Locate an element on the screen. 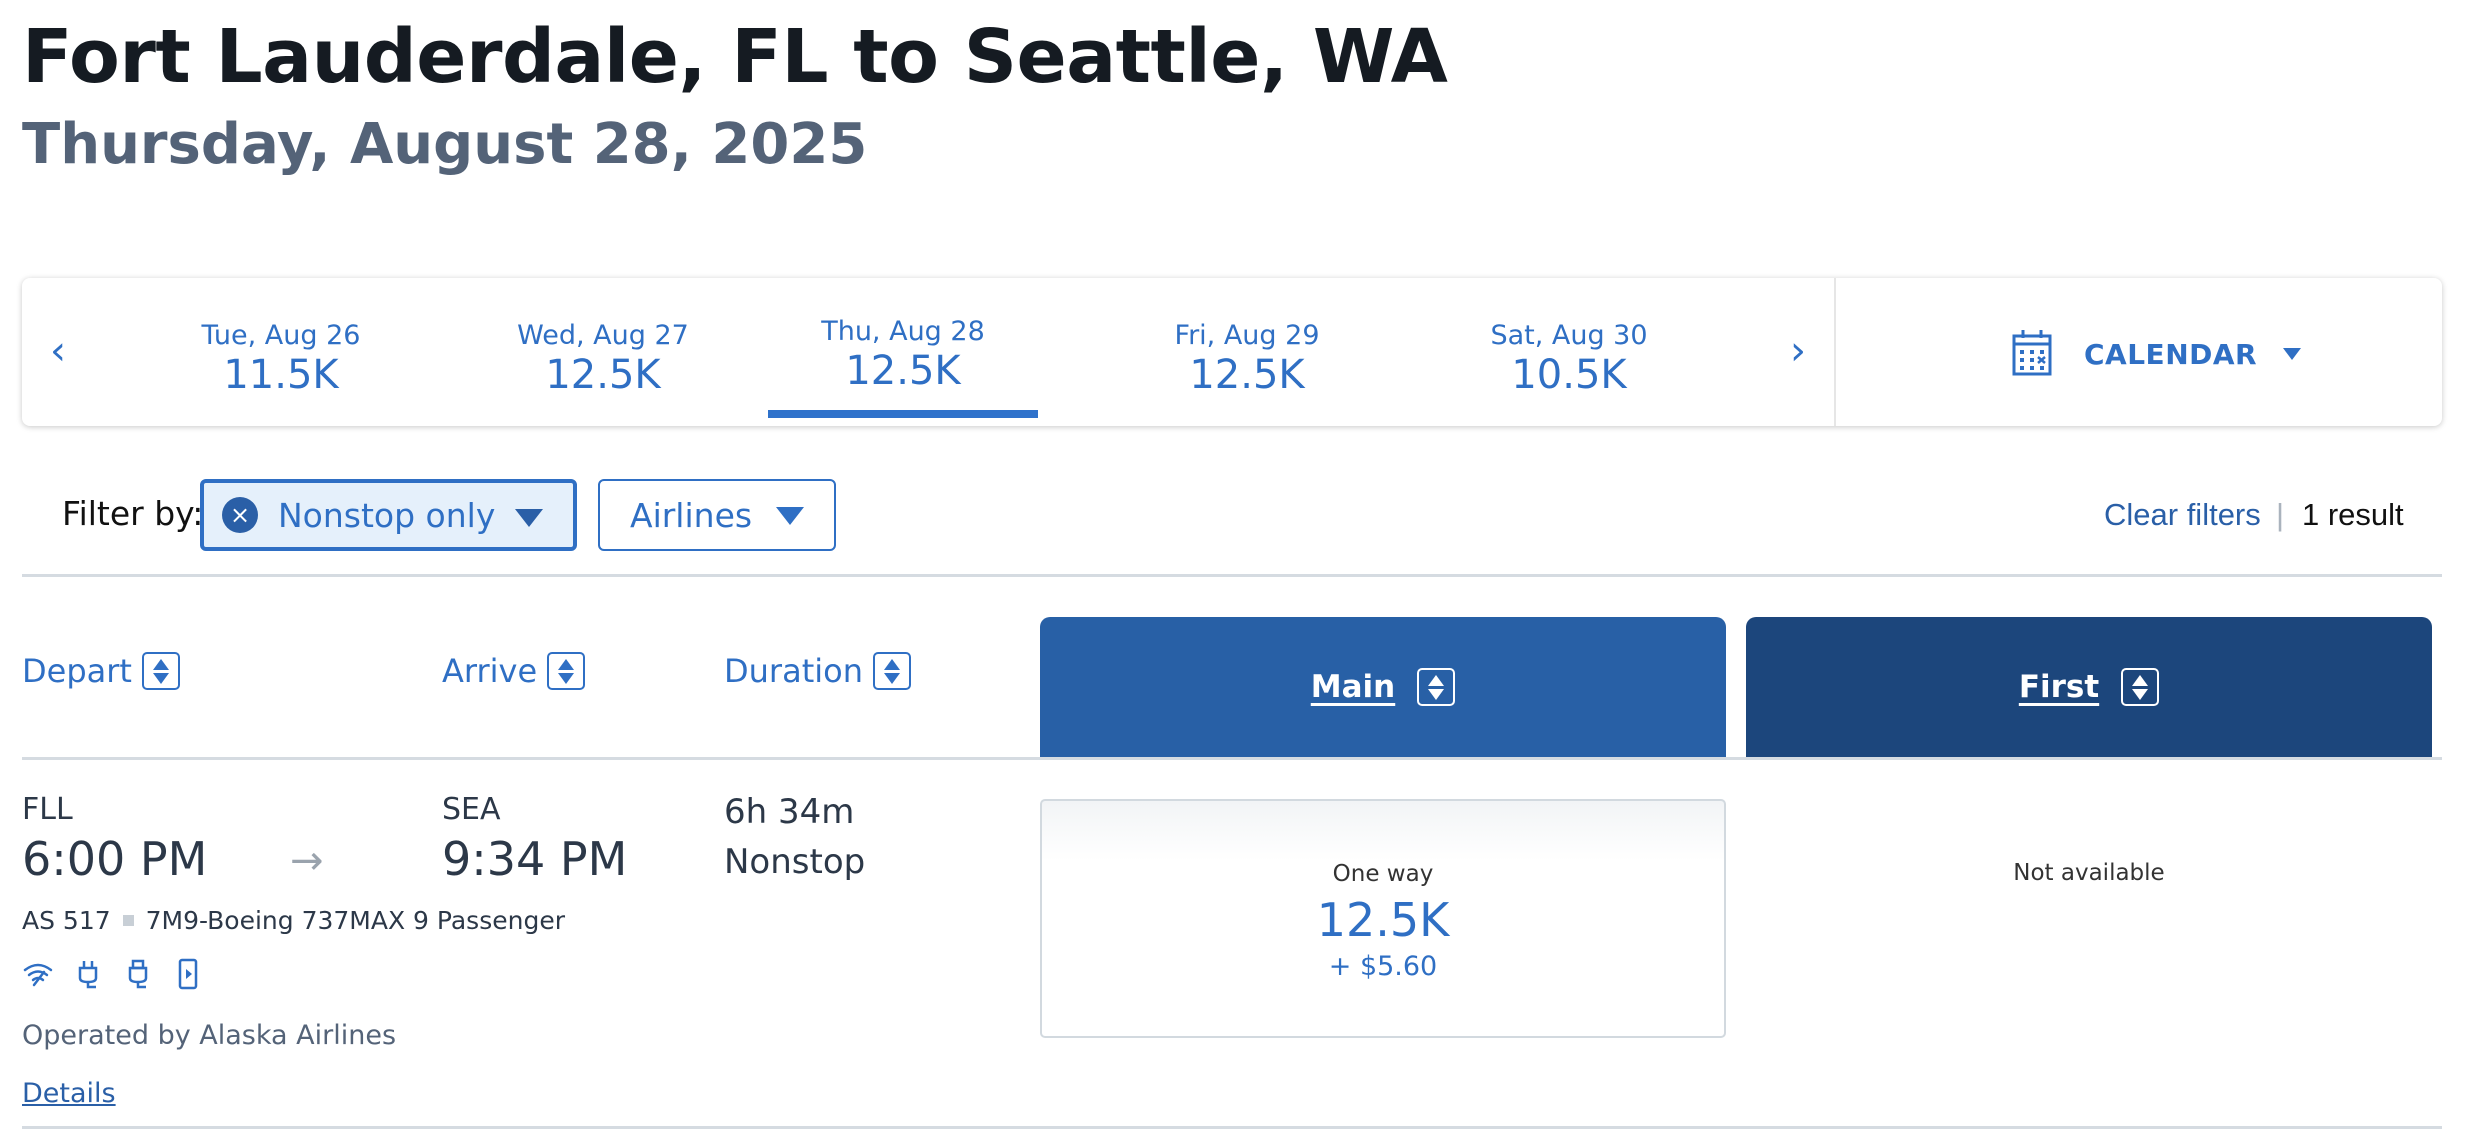 The image size is (2466, 1142). date-label: Thu, Aug 28 is located at coordinates (903, 331).